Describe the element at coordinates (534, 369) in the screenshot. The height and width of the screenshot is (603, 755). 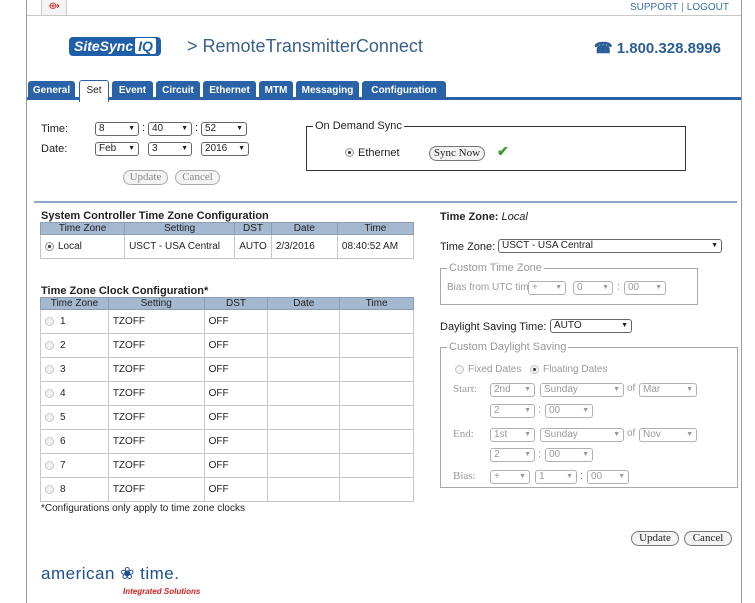
I see `floating-dates-radio` at that location.